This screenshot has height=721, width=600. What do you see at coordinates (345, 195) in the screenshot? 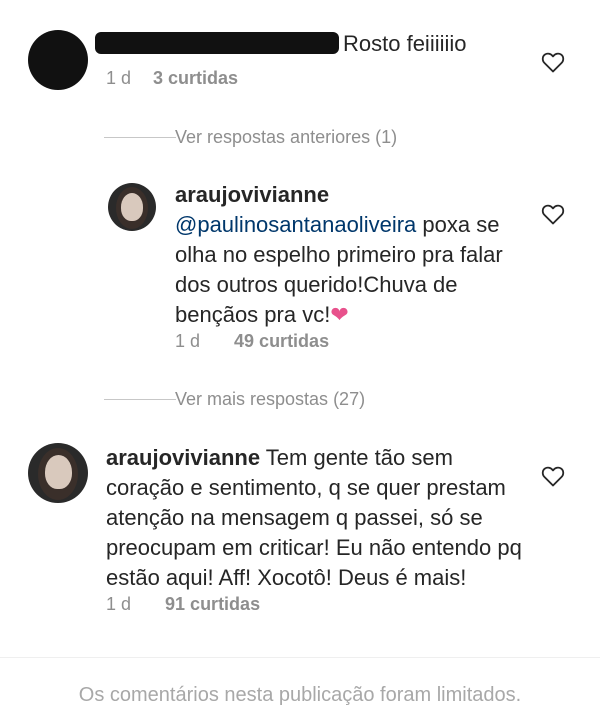
I see `reply-username: araujovivianne` at bounding box center [345, 195].